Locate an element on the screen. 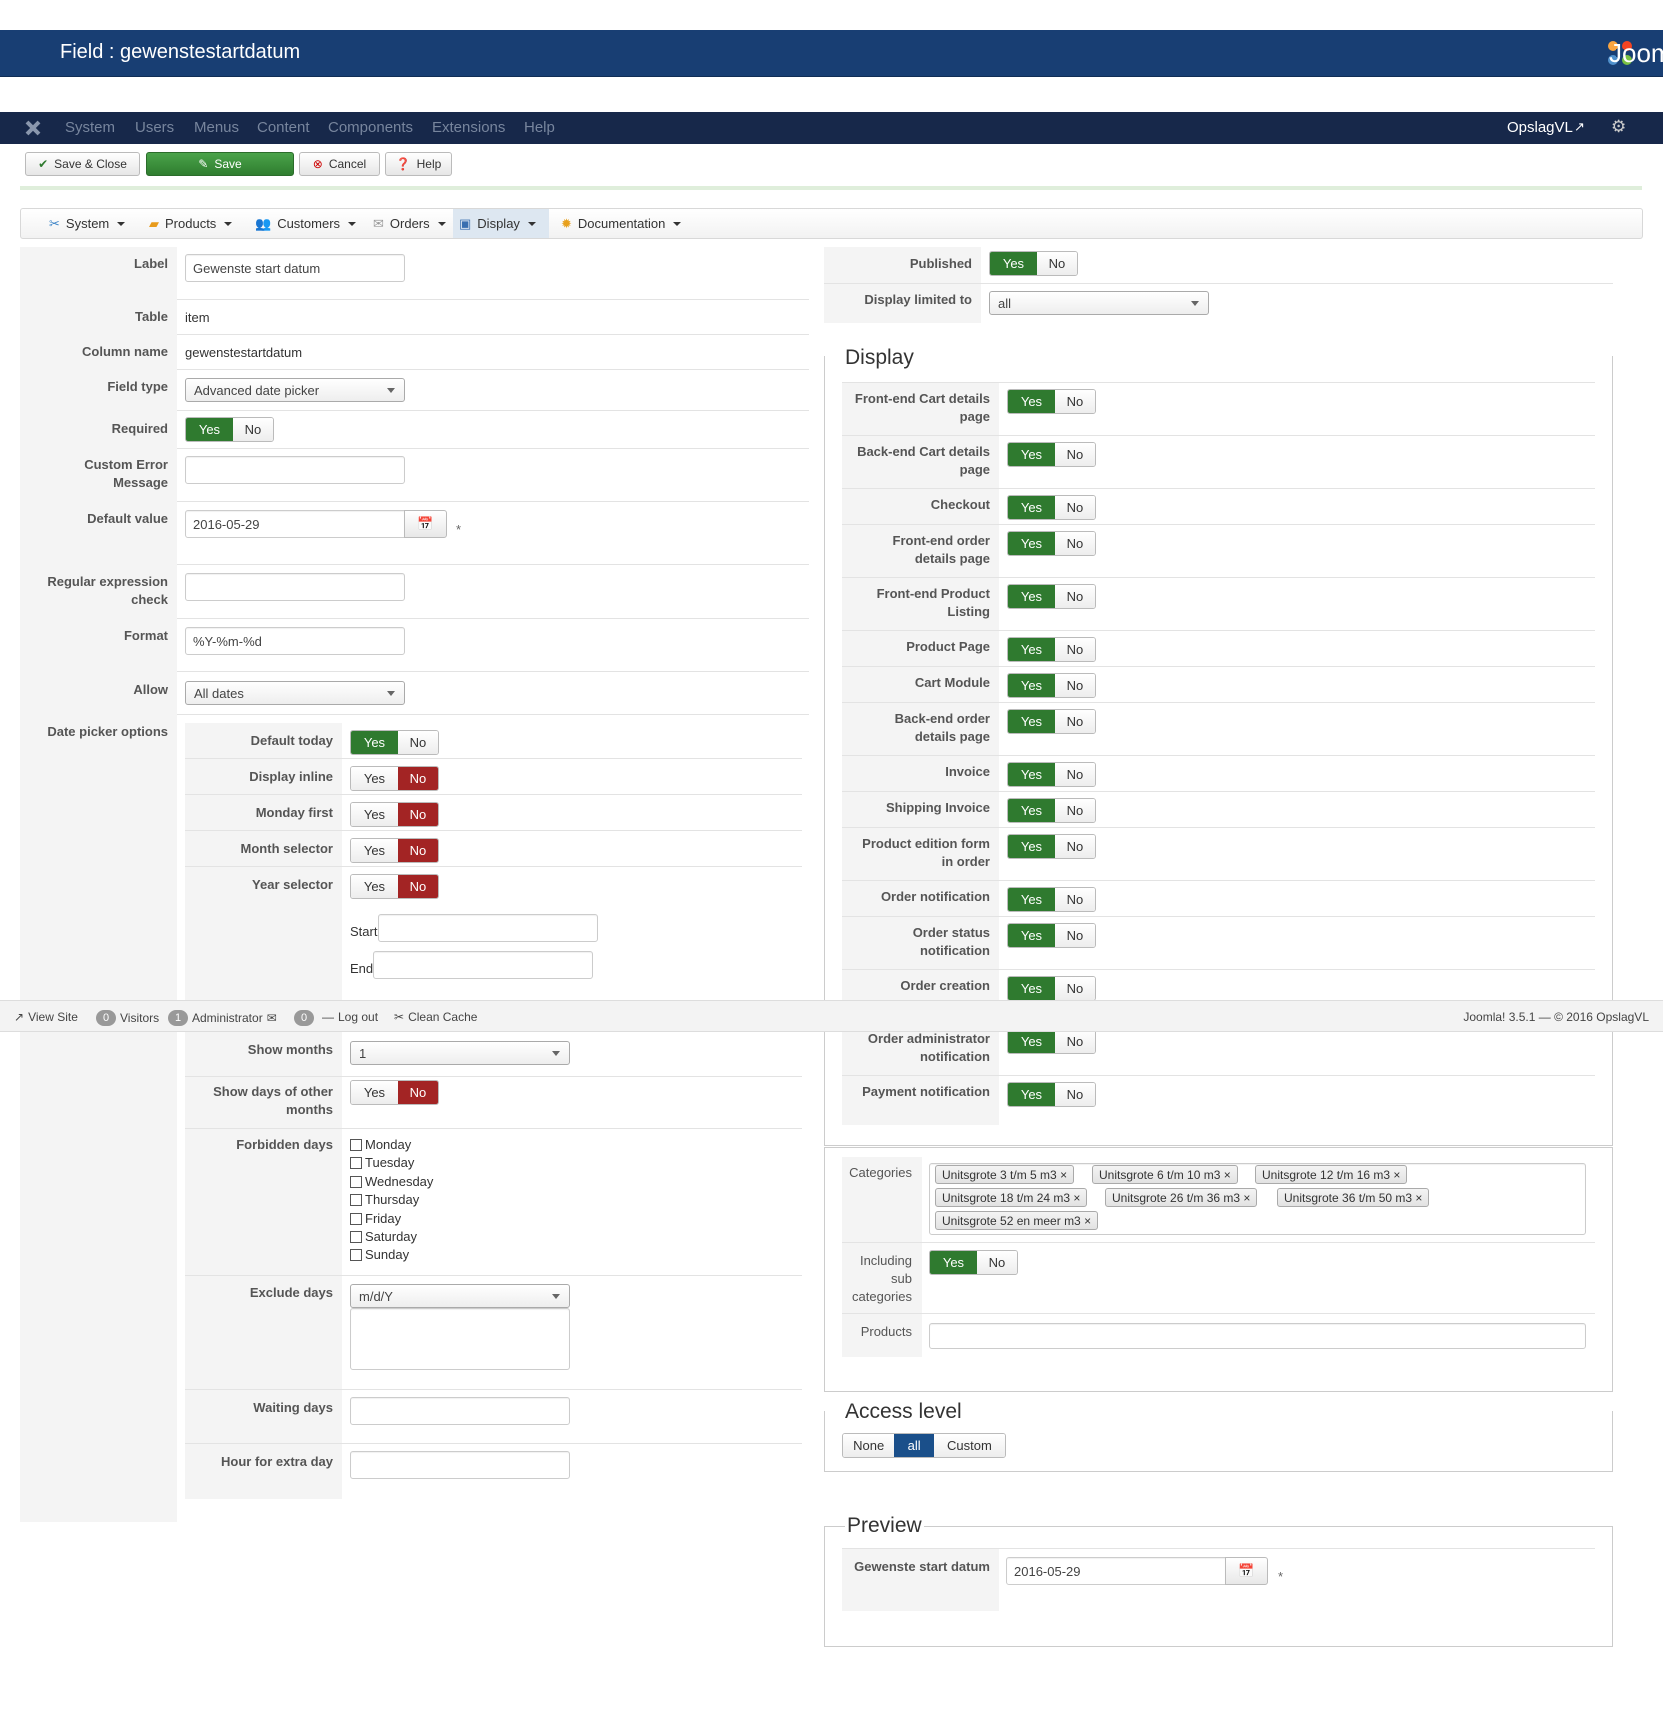 Image resolution: width=1663 pixels, height=1715 pixels. calendar-button: 📅 is located at coordinates (425, 524).